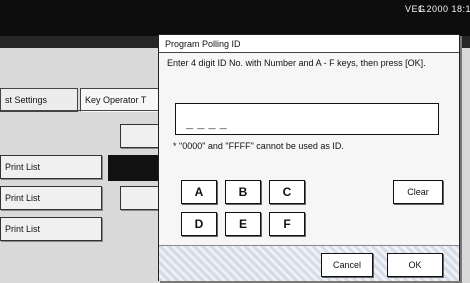 The width and height of the screenshot is (470, 283). Describe the element at coordinates (208, 125) in the screenshot. I see `id-input-value: ____` at that location.